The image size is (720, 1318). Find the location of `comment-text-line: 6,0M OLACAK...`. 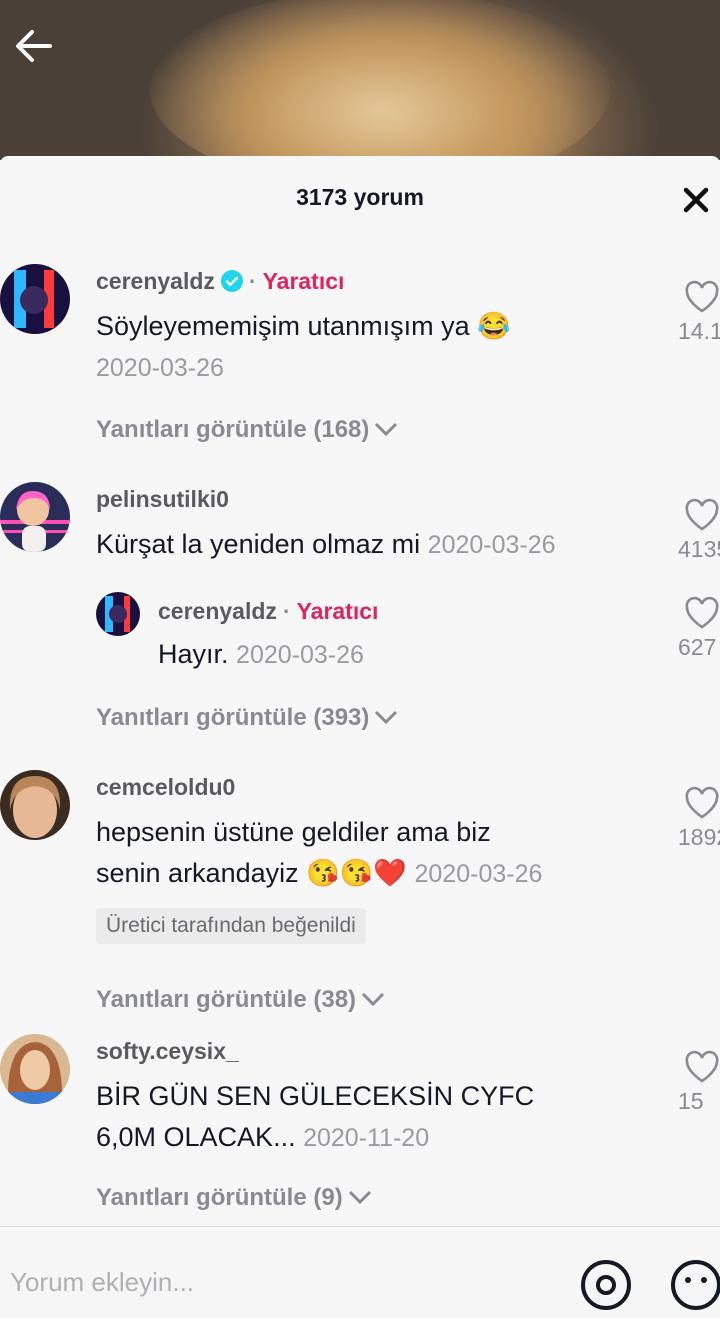

comment-text-line: 6,0M OLACAK... is located at coordinates (196, 1137).